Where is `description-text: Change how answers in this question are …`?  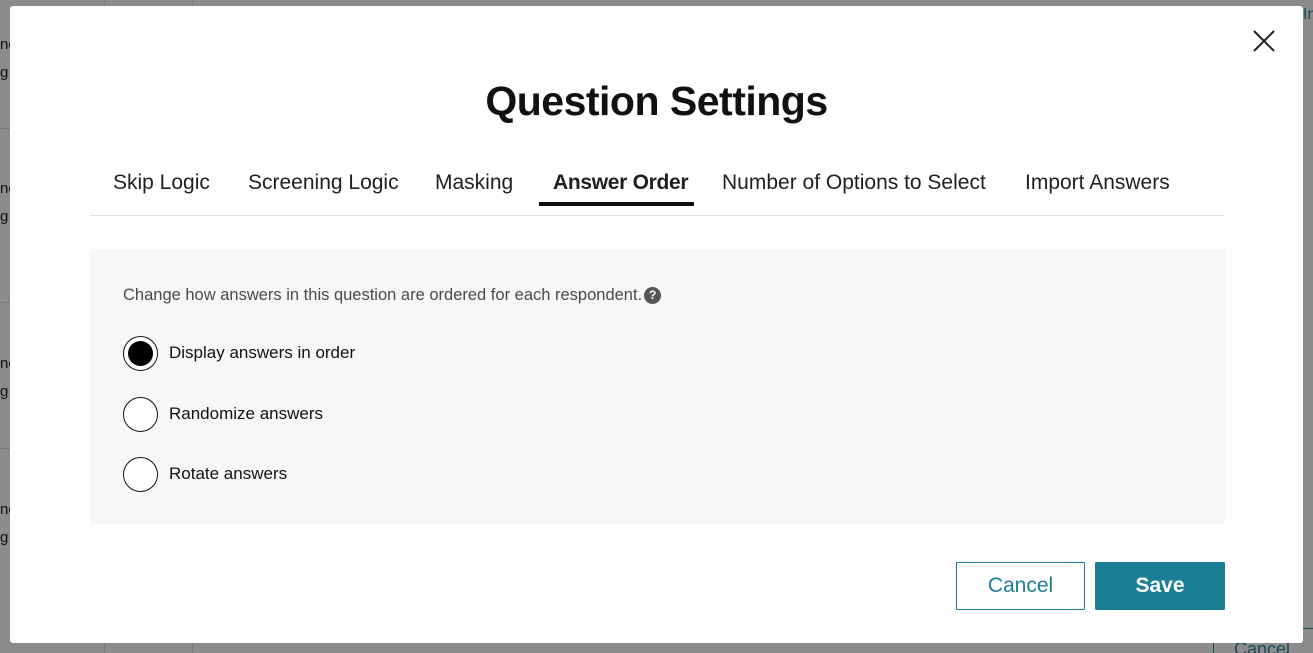
description-text: Change how answers in this question are … is located at coordinates (383, 295).